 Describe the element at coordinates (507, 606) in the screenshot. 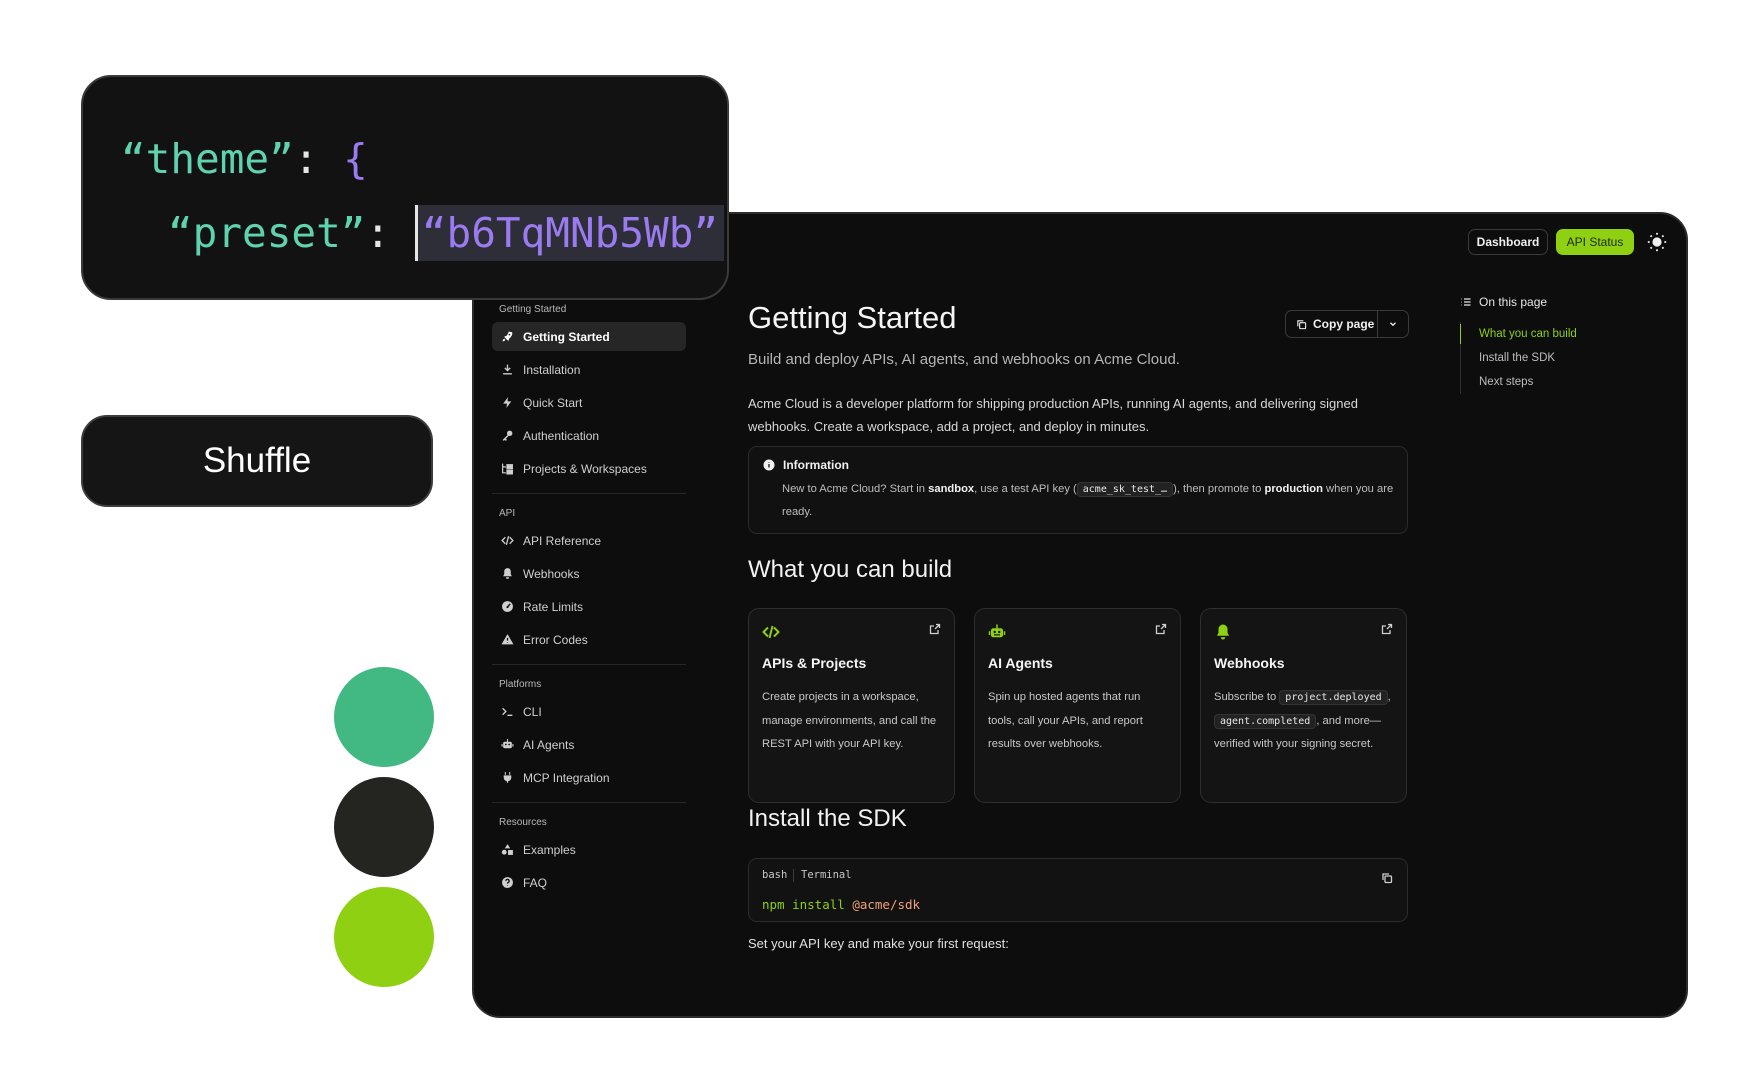

I see `gauge-icon` at that location.